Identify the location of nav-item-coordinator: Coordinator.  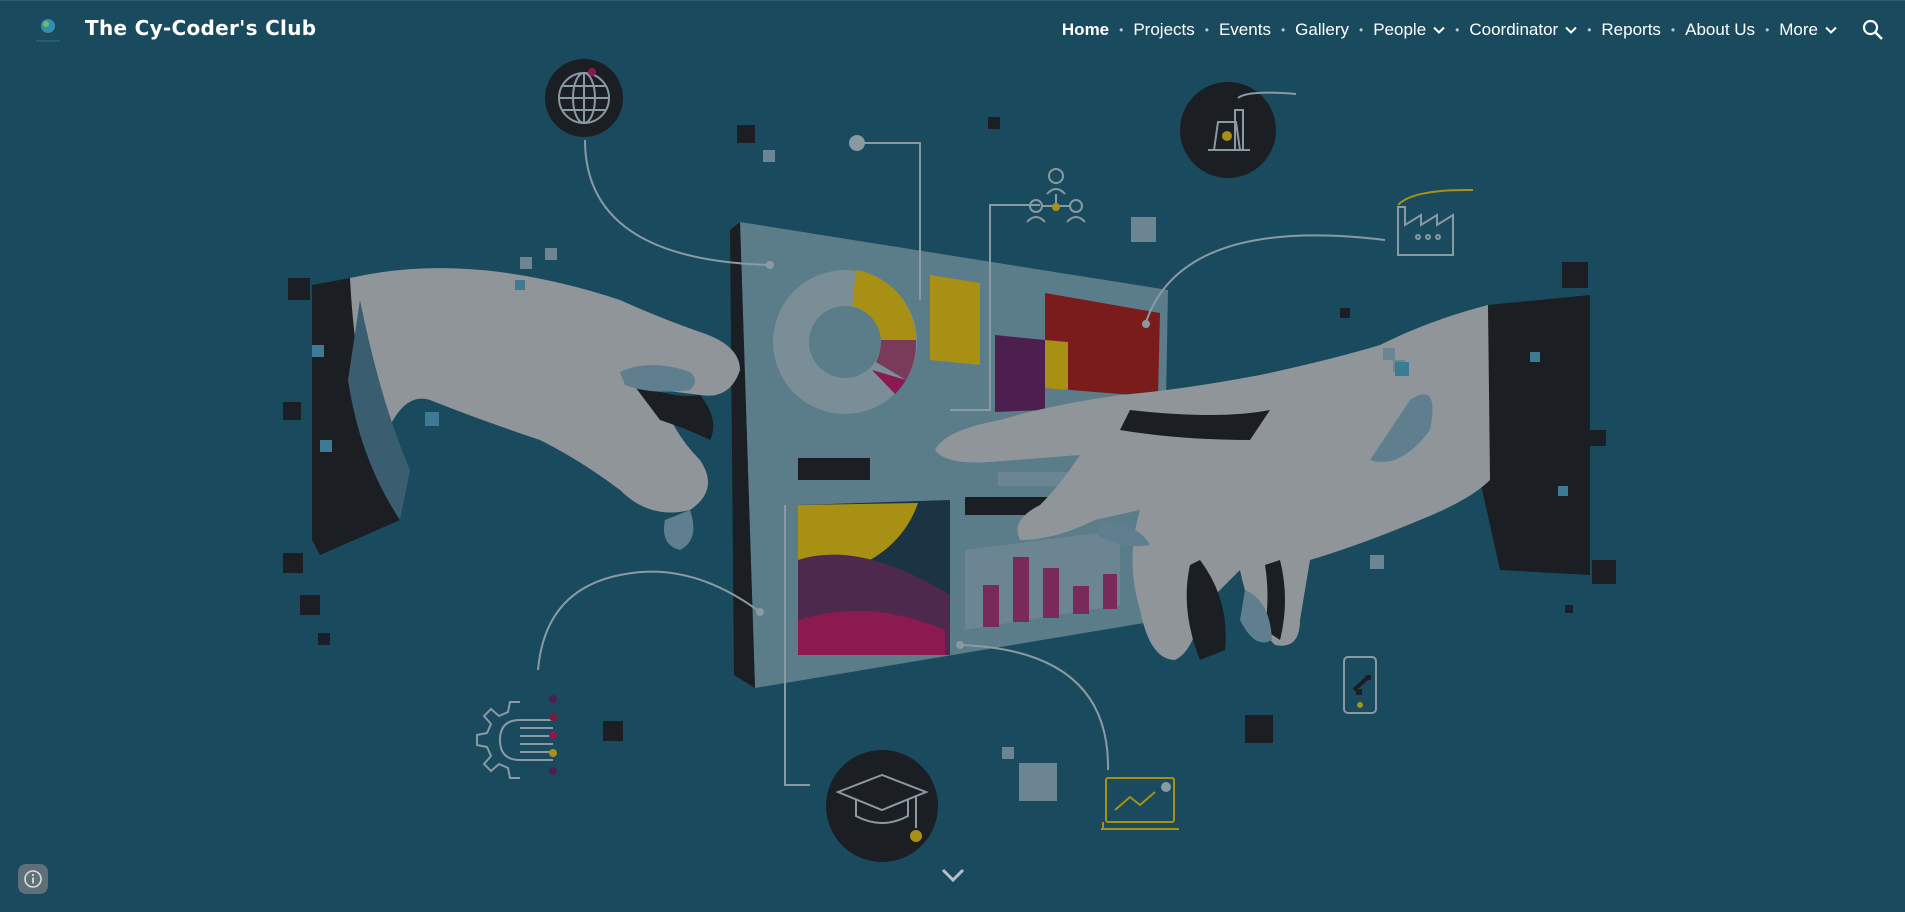
(1523, 30).